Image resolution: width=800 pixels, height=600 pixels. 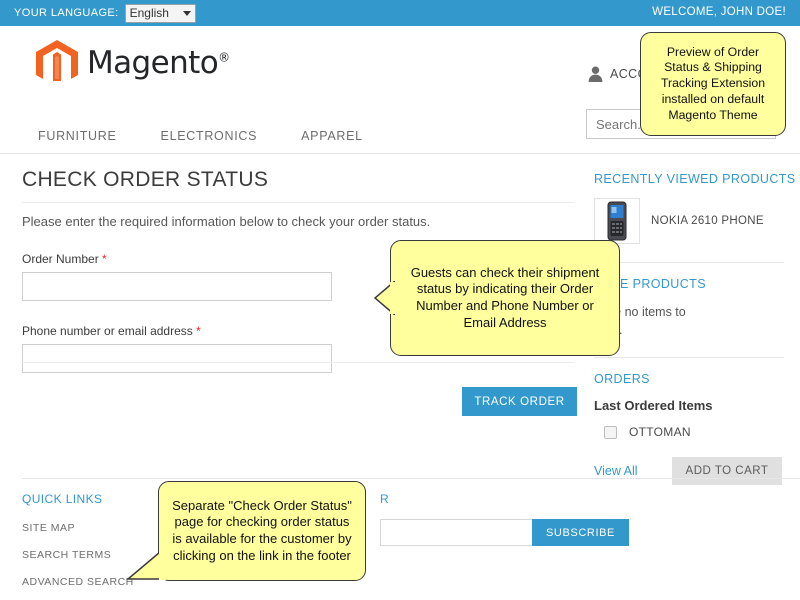 What do you see at coordinates (177, 358) in the screenshot?
I see `phone-email-input` at bounding box center [177, 358].